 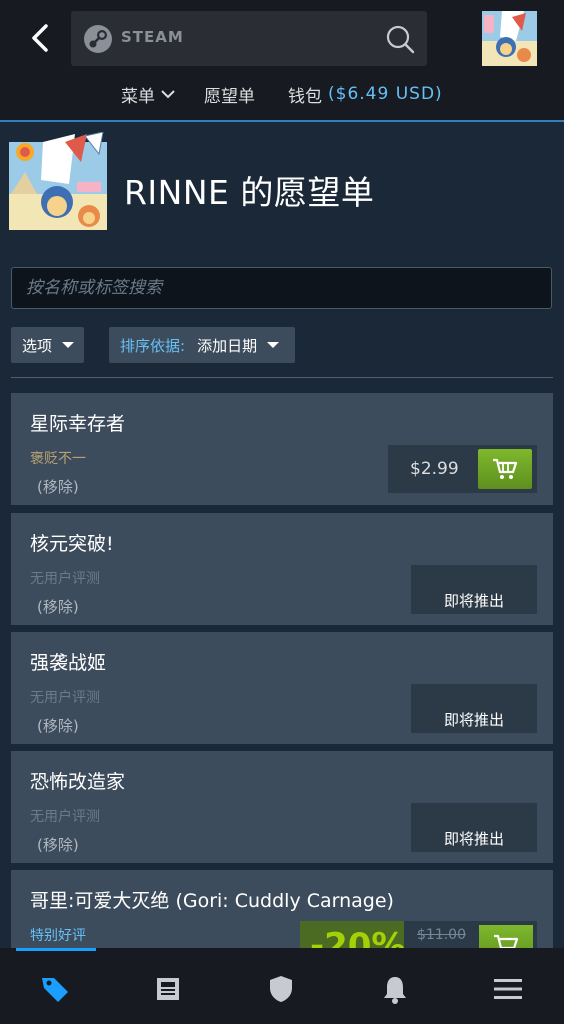 What do you see at coordinates (57, 183) in the screenshot?
I see `profile-avatar` at bounding box center [57, 183].